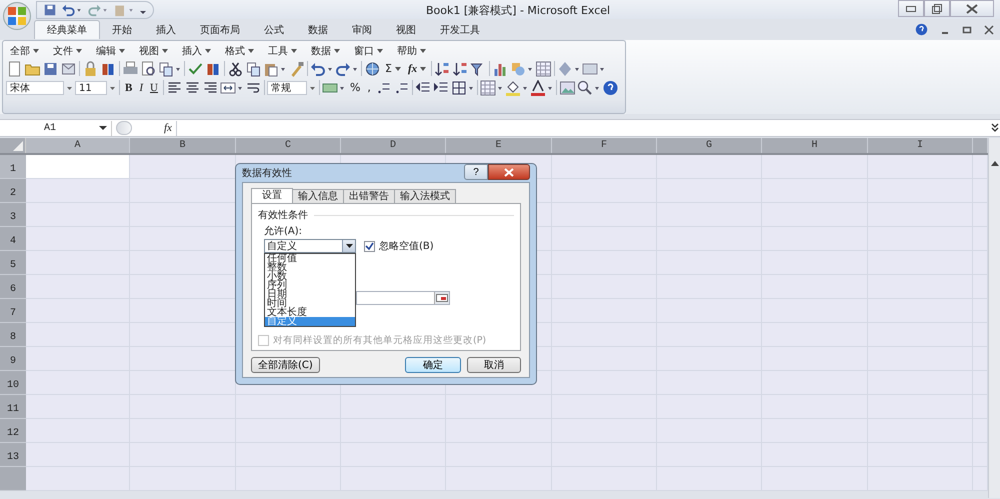  I want to click on picture-icon, so click(567, 88).